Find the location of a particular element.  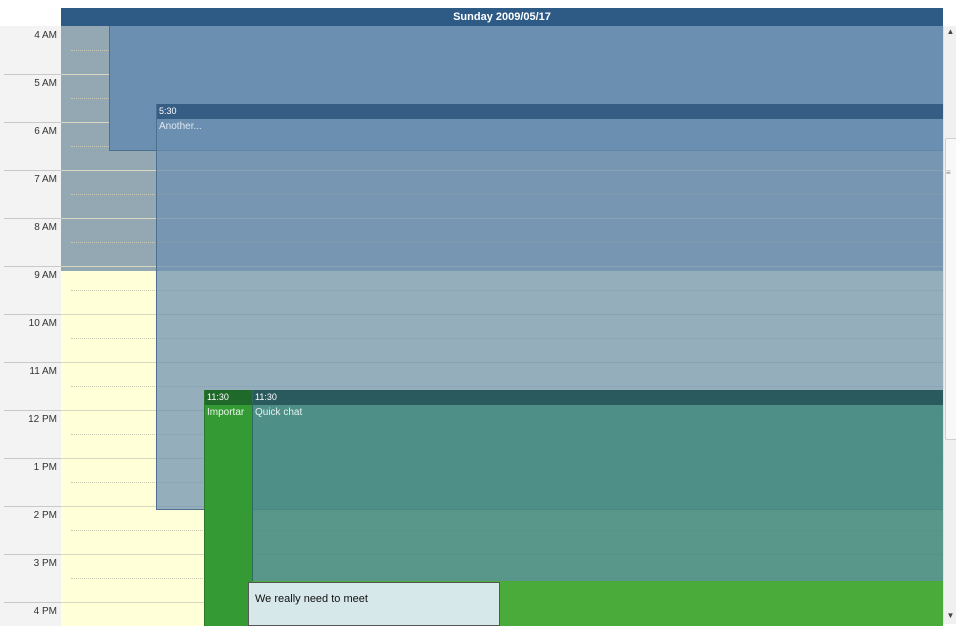

event-title: Importar is located at coordinates (226, 412).